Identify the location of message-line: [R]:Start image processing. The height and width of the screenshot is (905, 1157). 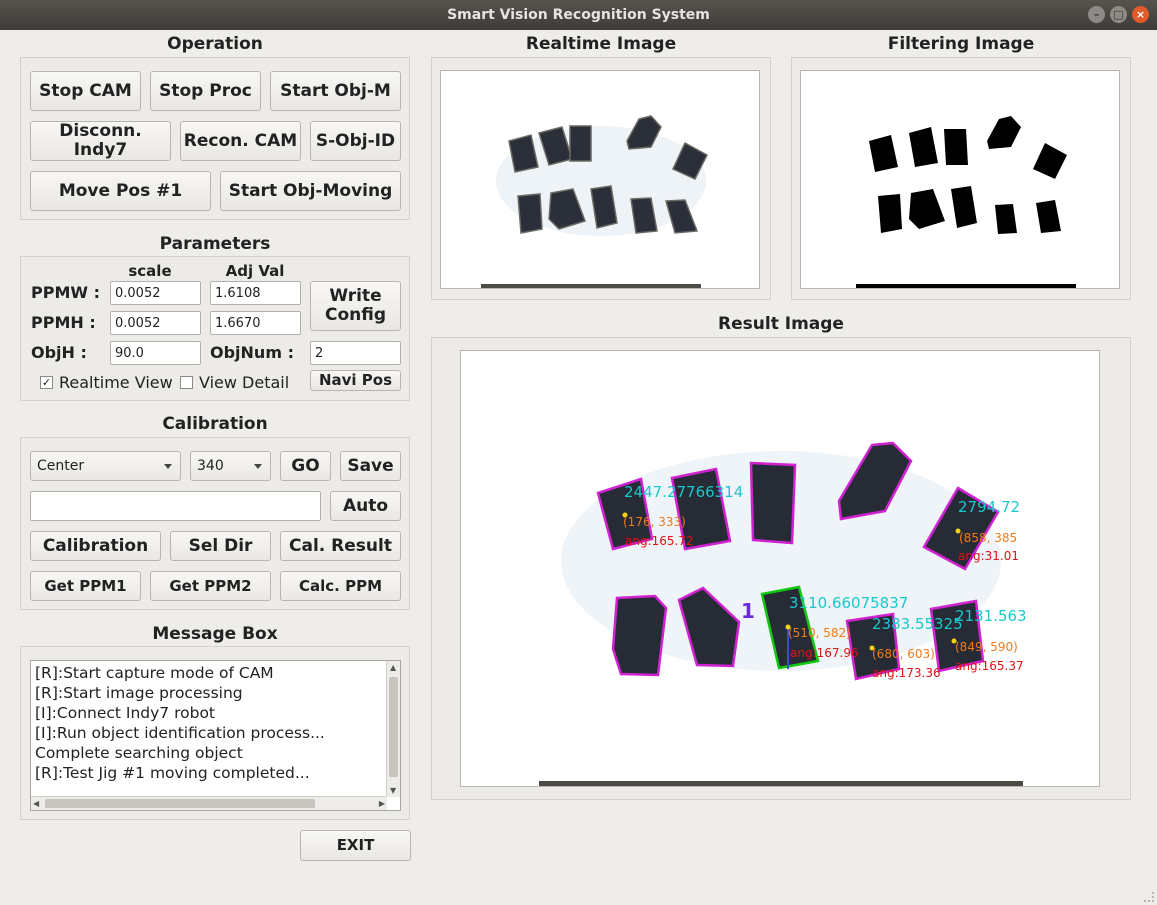
(139, 693).